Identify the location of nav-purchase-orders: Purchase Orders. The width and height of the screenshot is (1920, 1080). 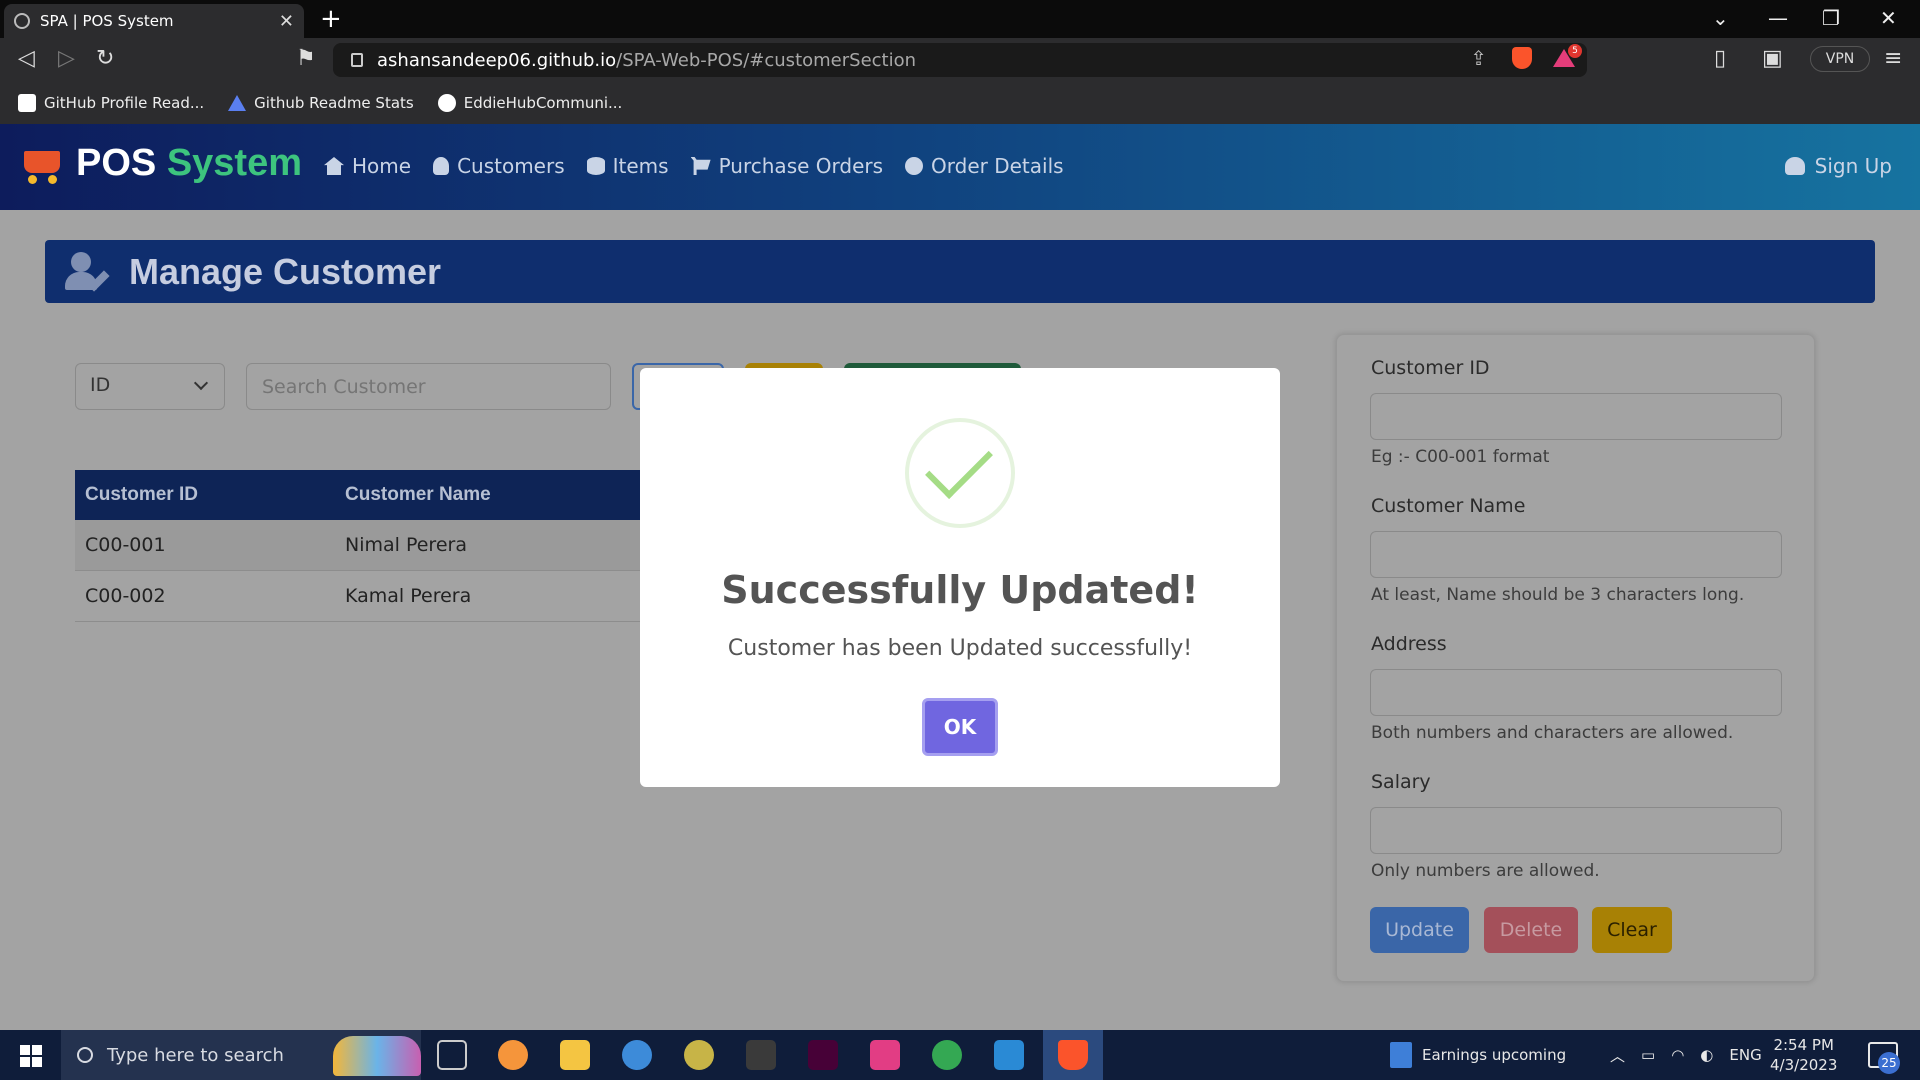
(787, 166).